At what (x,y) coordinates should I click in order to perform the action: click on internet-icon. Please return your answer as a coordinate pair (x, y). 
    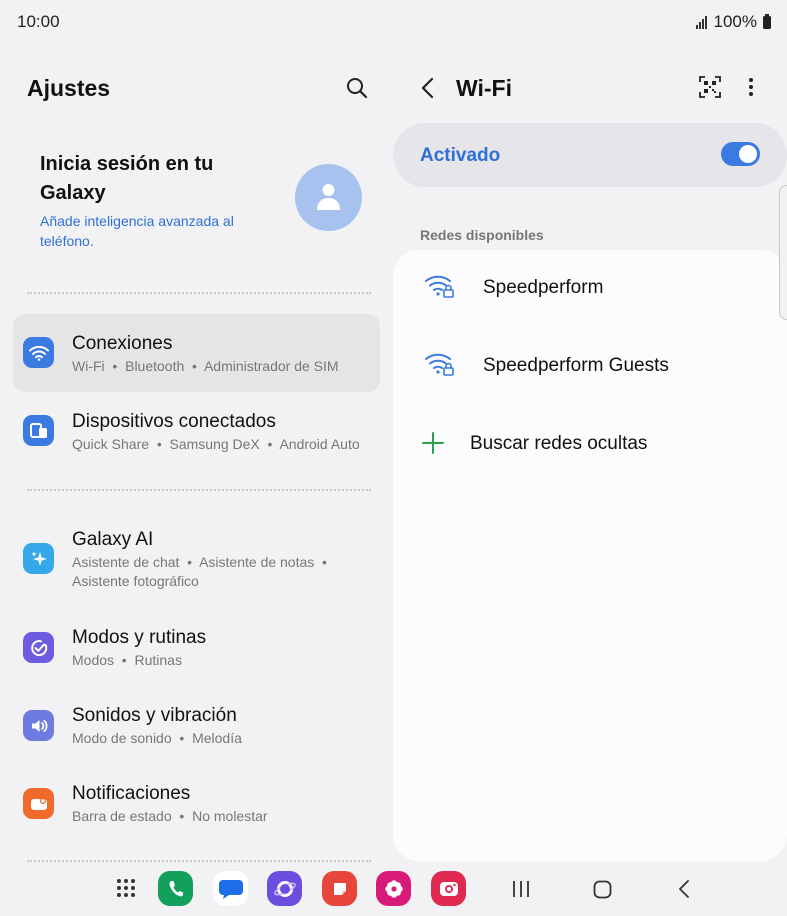
    Looking at the image, I should click on (284, 888).